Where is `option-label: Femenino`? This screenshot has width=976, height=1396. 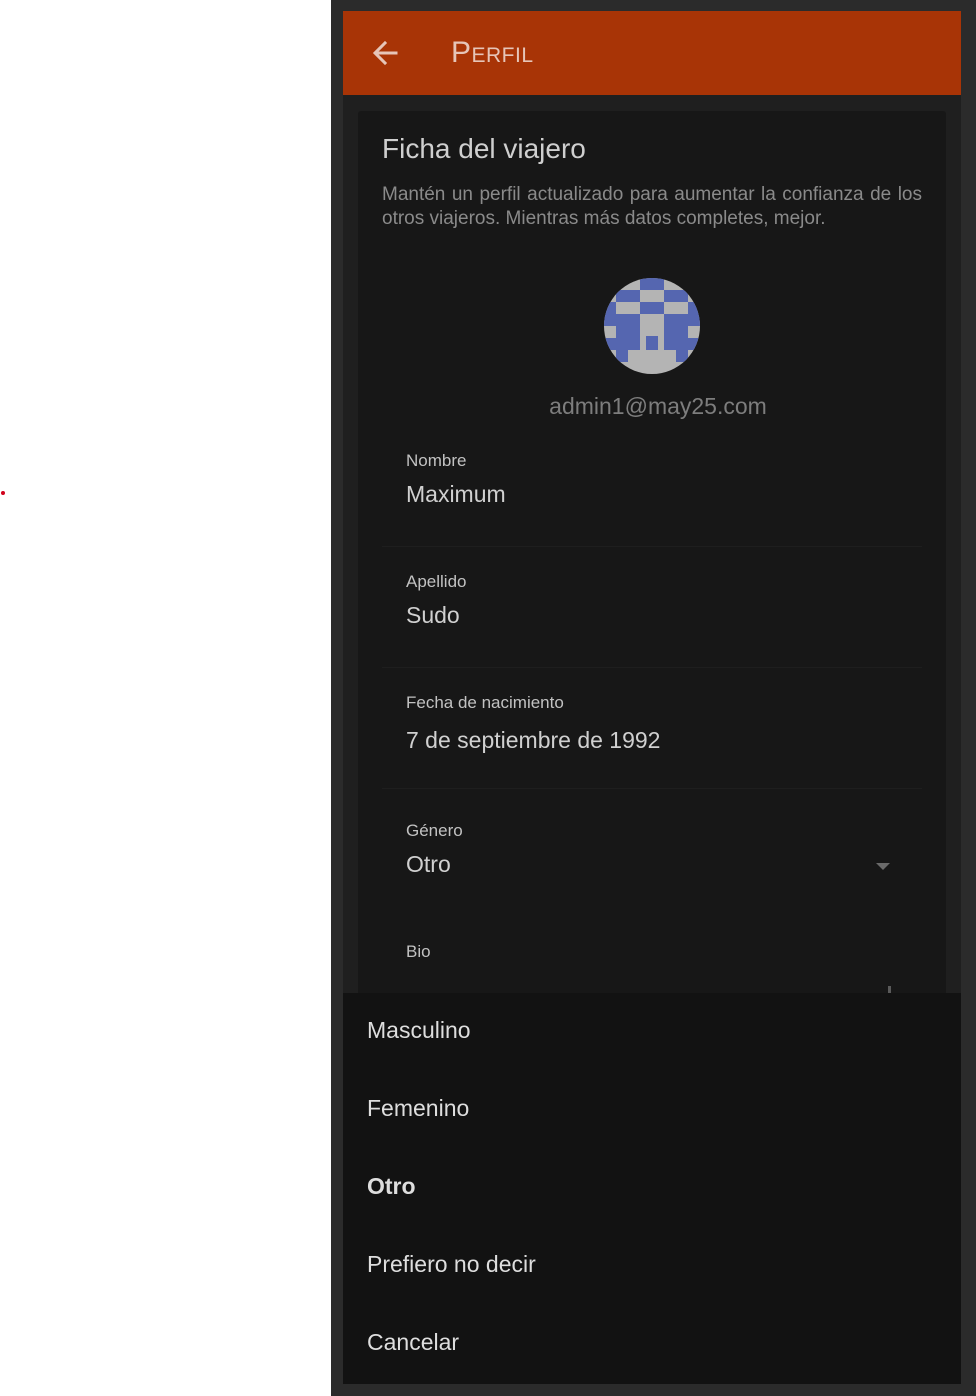 option-label: Femenino is located at coordinates (418, 1108).